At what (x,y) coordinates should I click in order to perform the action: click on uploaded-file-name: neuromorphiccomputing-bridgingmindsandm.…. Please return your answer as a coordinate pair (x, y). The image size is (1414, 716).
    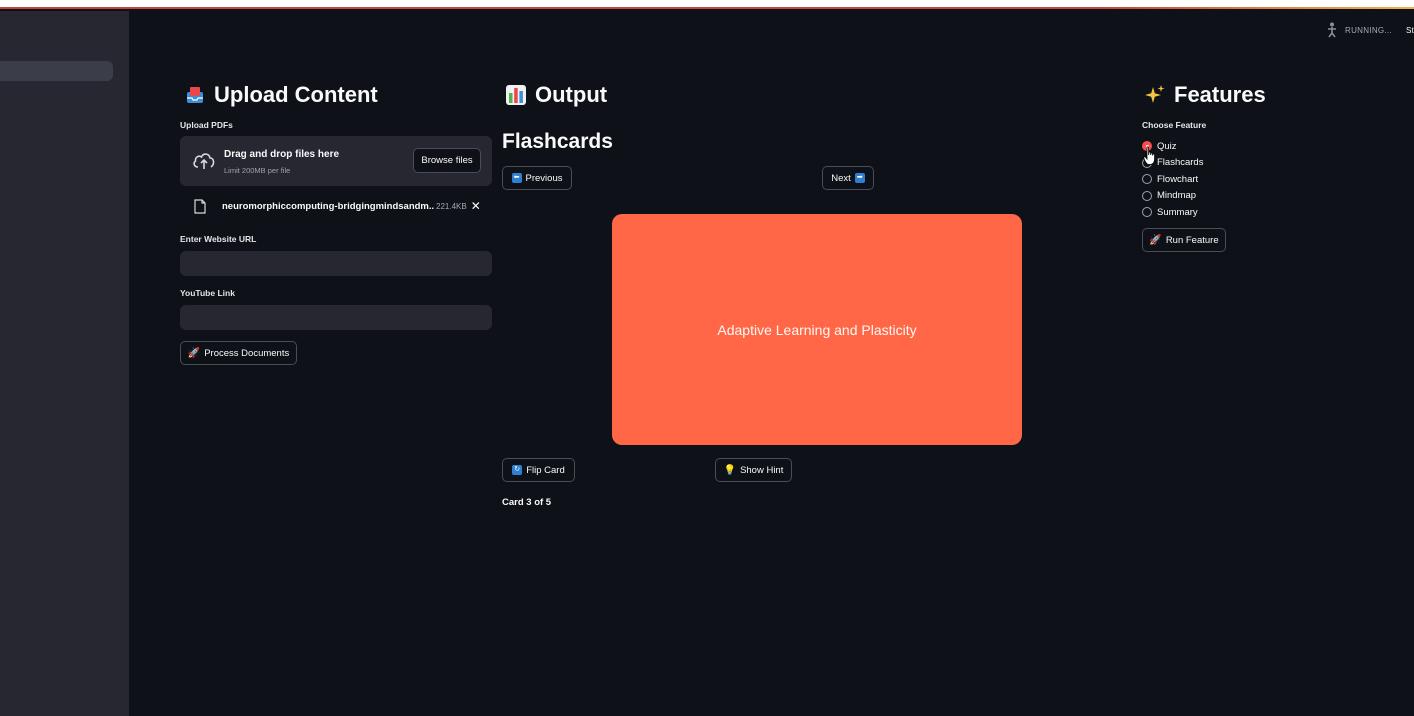
    Looking at the image, I should click on (328, 206).